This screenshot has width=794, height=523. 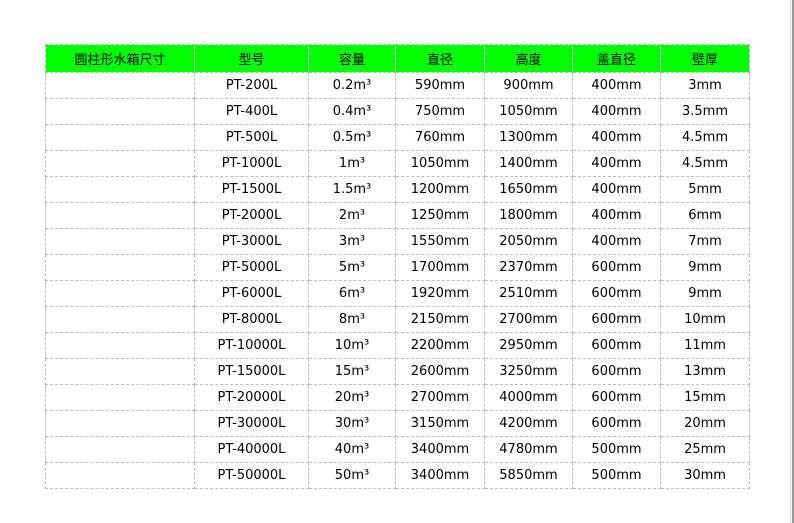 What do you see at coordinates (440, 371) in the screenshot?
I see `cell-diameter: 2600mm` at bounding box center [440, 371].